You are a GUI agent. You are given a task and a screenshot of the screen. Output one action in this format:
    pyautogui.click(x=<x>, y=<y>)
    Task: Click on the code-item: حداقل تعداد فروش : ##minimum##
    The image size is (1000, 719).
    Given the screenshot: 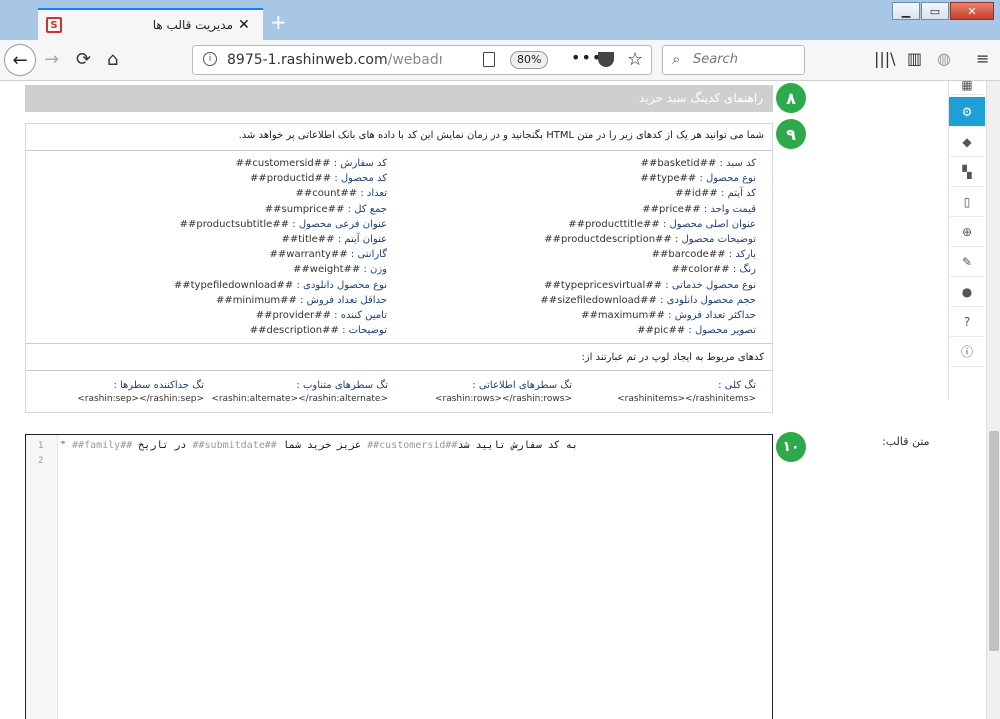 What is the action you would take?
    pyautogui.click(x=301, y=300)
    